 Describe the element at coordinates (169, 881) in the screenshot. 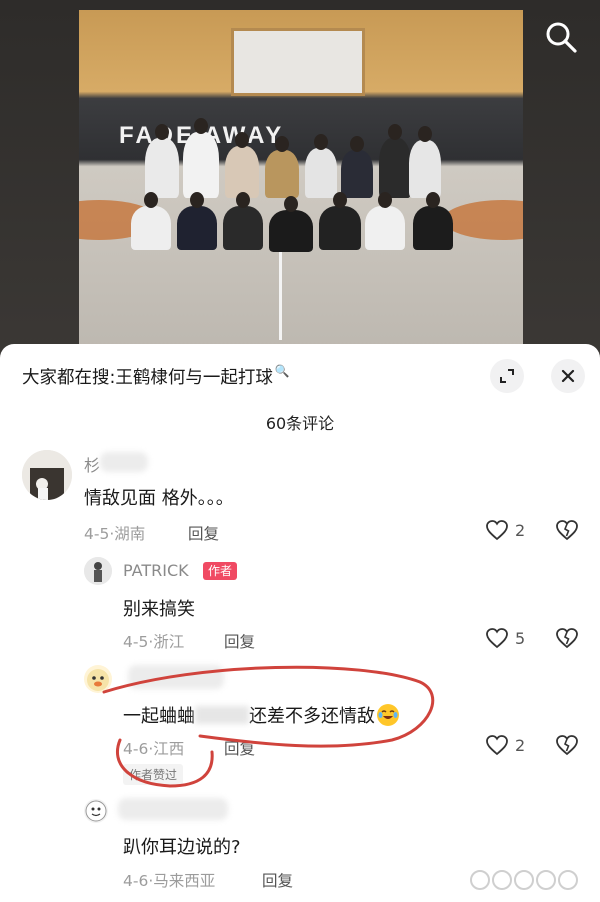

I see `comment-date-location: 4-6·马来西亚` at that location.